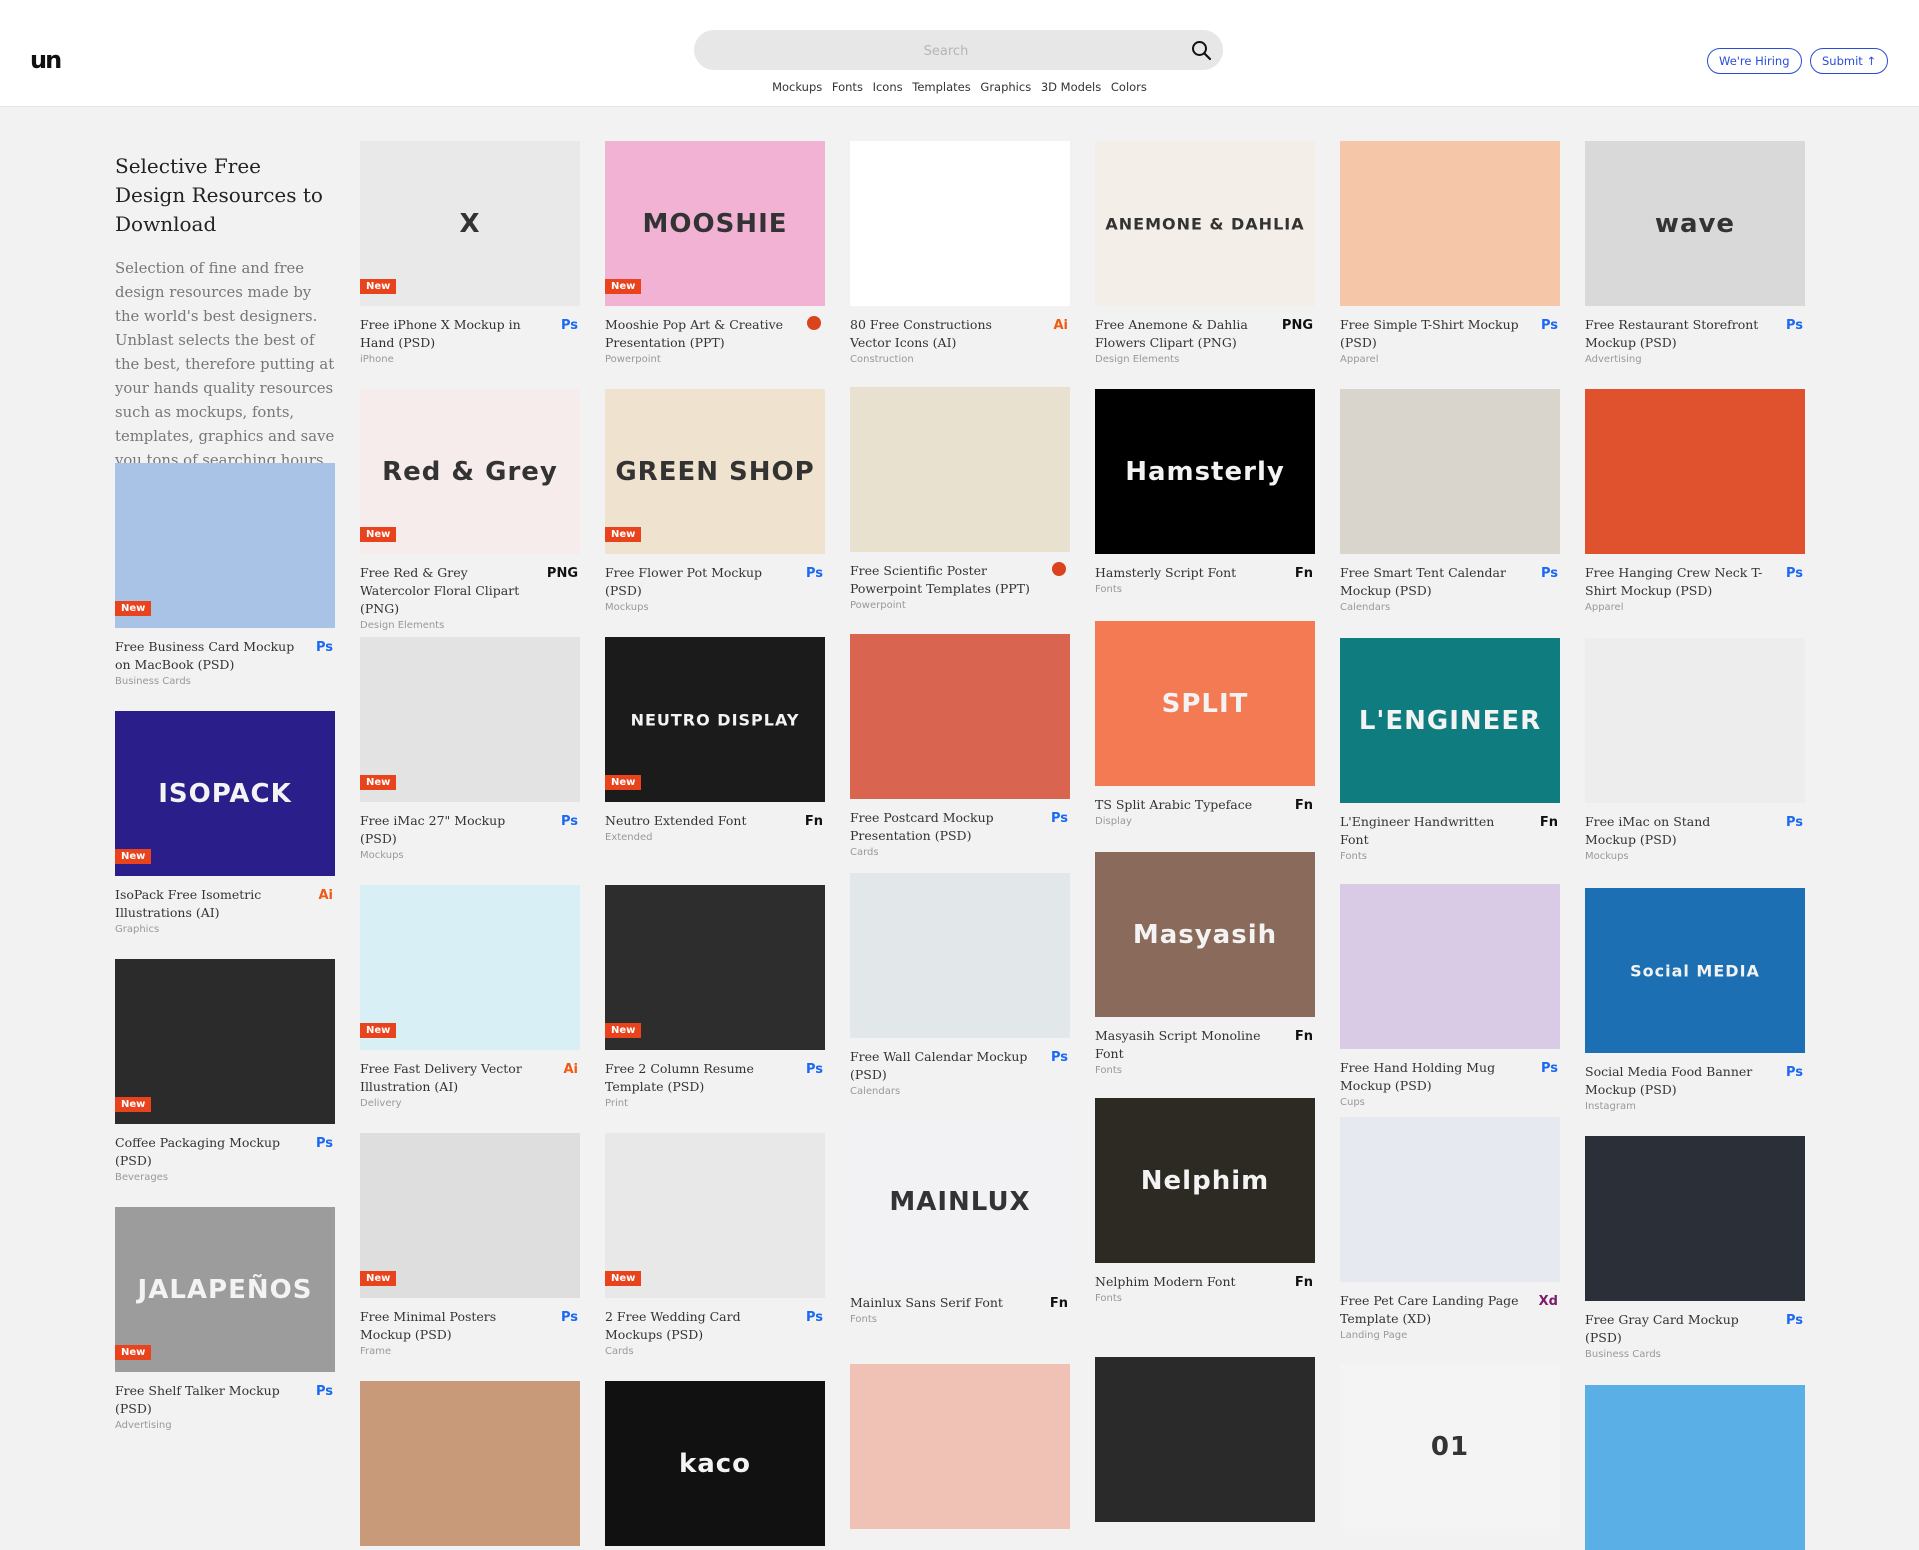 This screenshot has height=1550, width=1919. What do you see at coordinates (470, 223) in the screenshot?
I see `resource-thumbnail: X New` at bounding box center [470, 223].